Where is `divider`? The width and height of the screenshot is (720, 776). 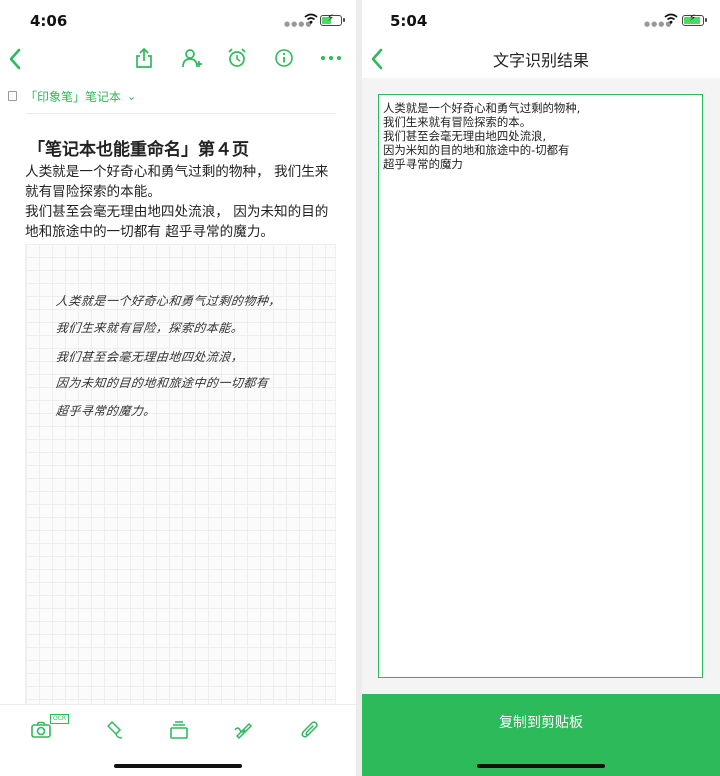 divider is located at coordinates (181, 113).